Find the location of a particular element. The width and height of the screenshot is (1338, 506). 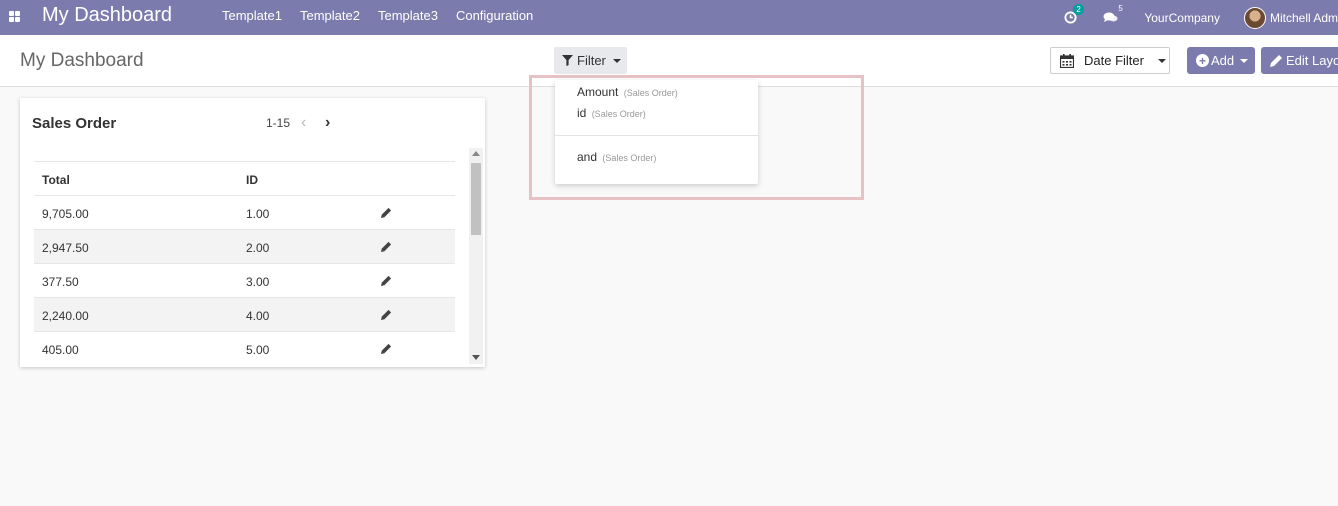

filter-option-label: and is located at coordinates (587, 157).